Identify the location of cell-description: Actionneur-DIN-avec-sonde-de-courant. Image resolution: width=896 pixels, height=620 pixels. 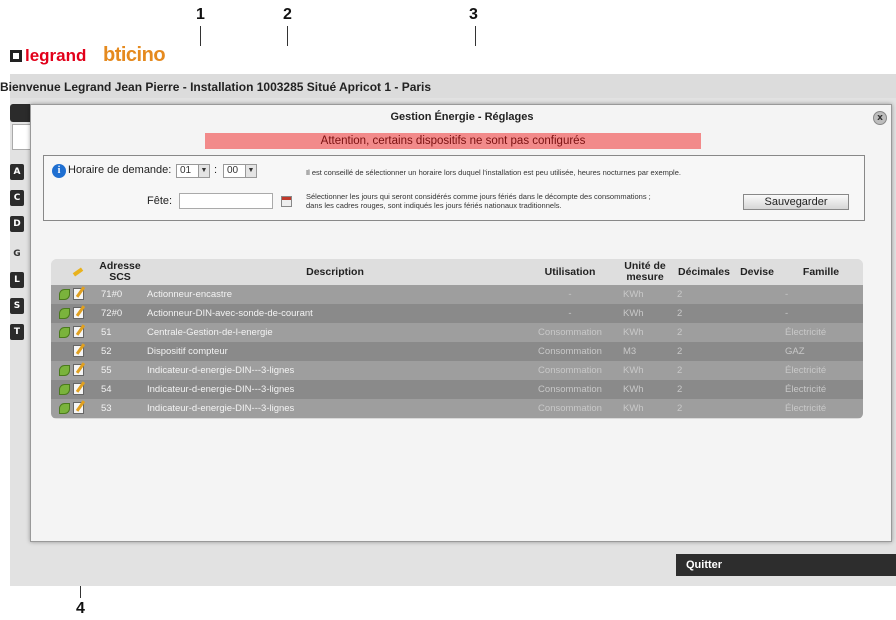
(230, 313).